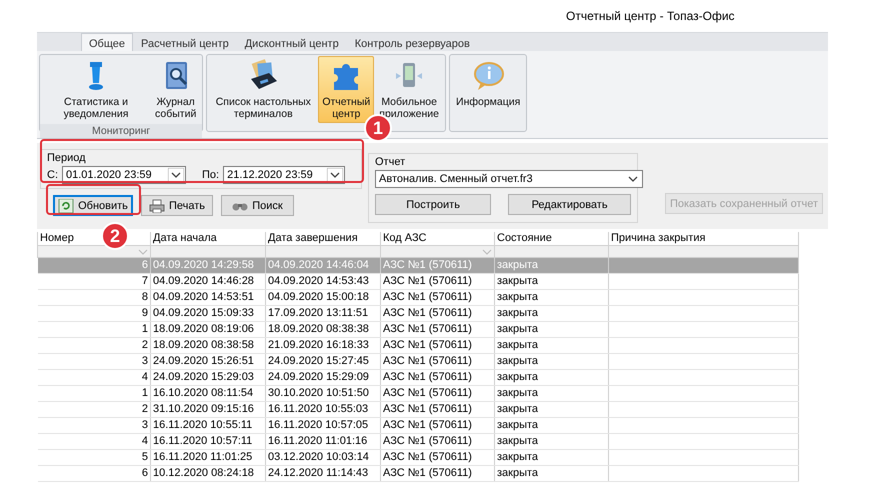  Describe the element at coordinates (203, 361) in the screenshot. I see `table-cell: 24.09.2020 15:26:51` at that location.